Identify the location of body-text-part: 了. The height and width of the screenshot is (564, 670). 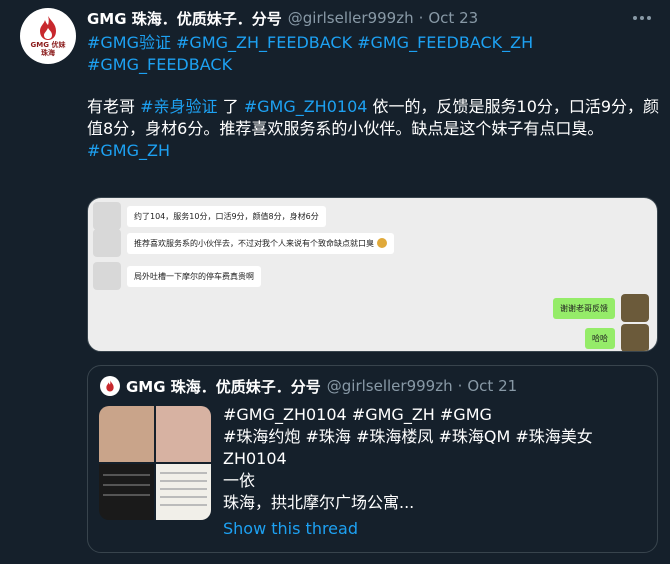
(230, 106).